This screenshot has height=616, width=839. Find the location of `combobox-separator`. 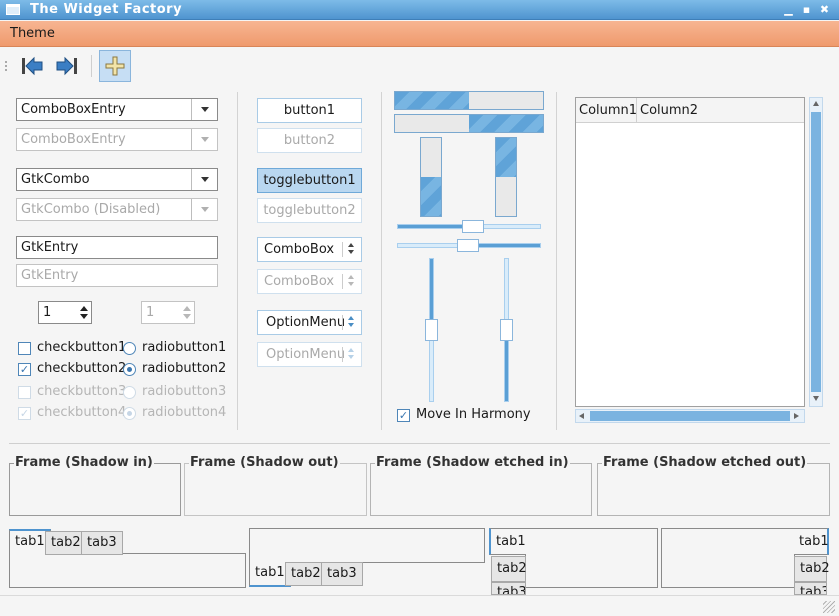

combobox-separator is located at coordinates (342, 281).